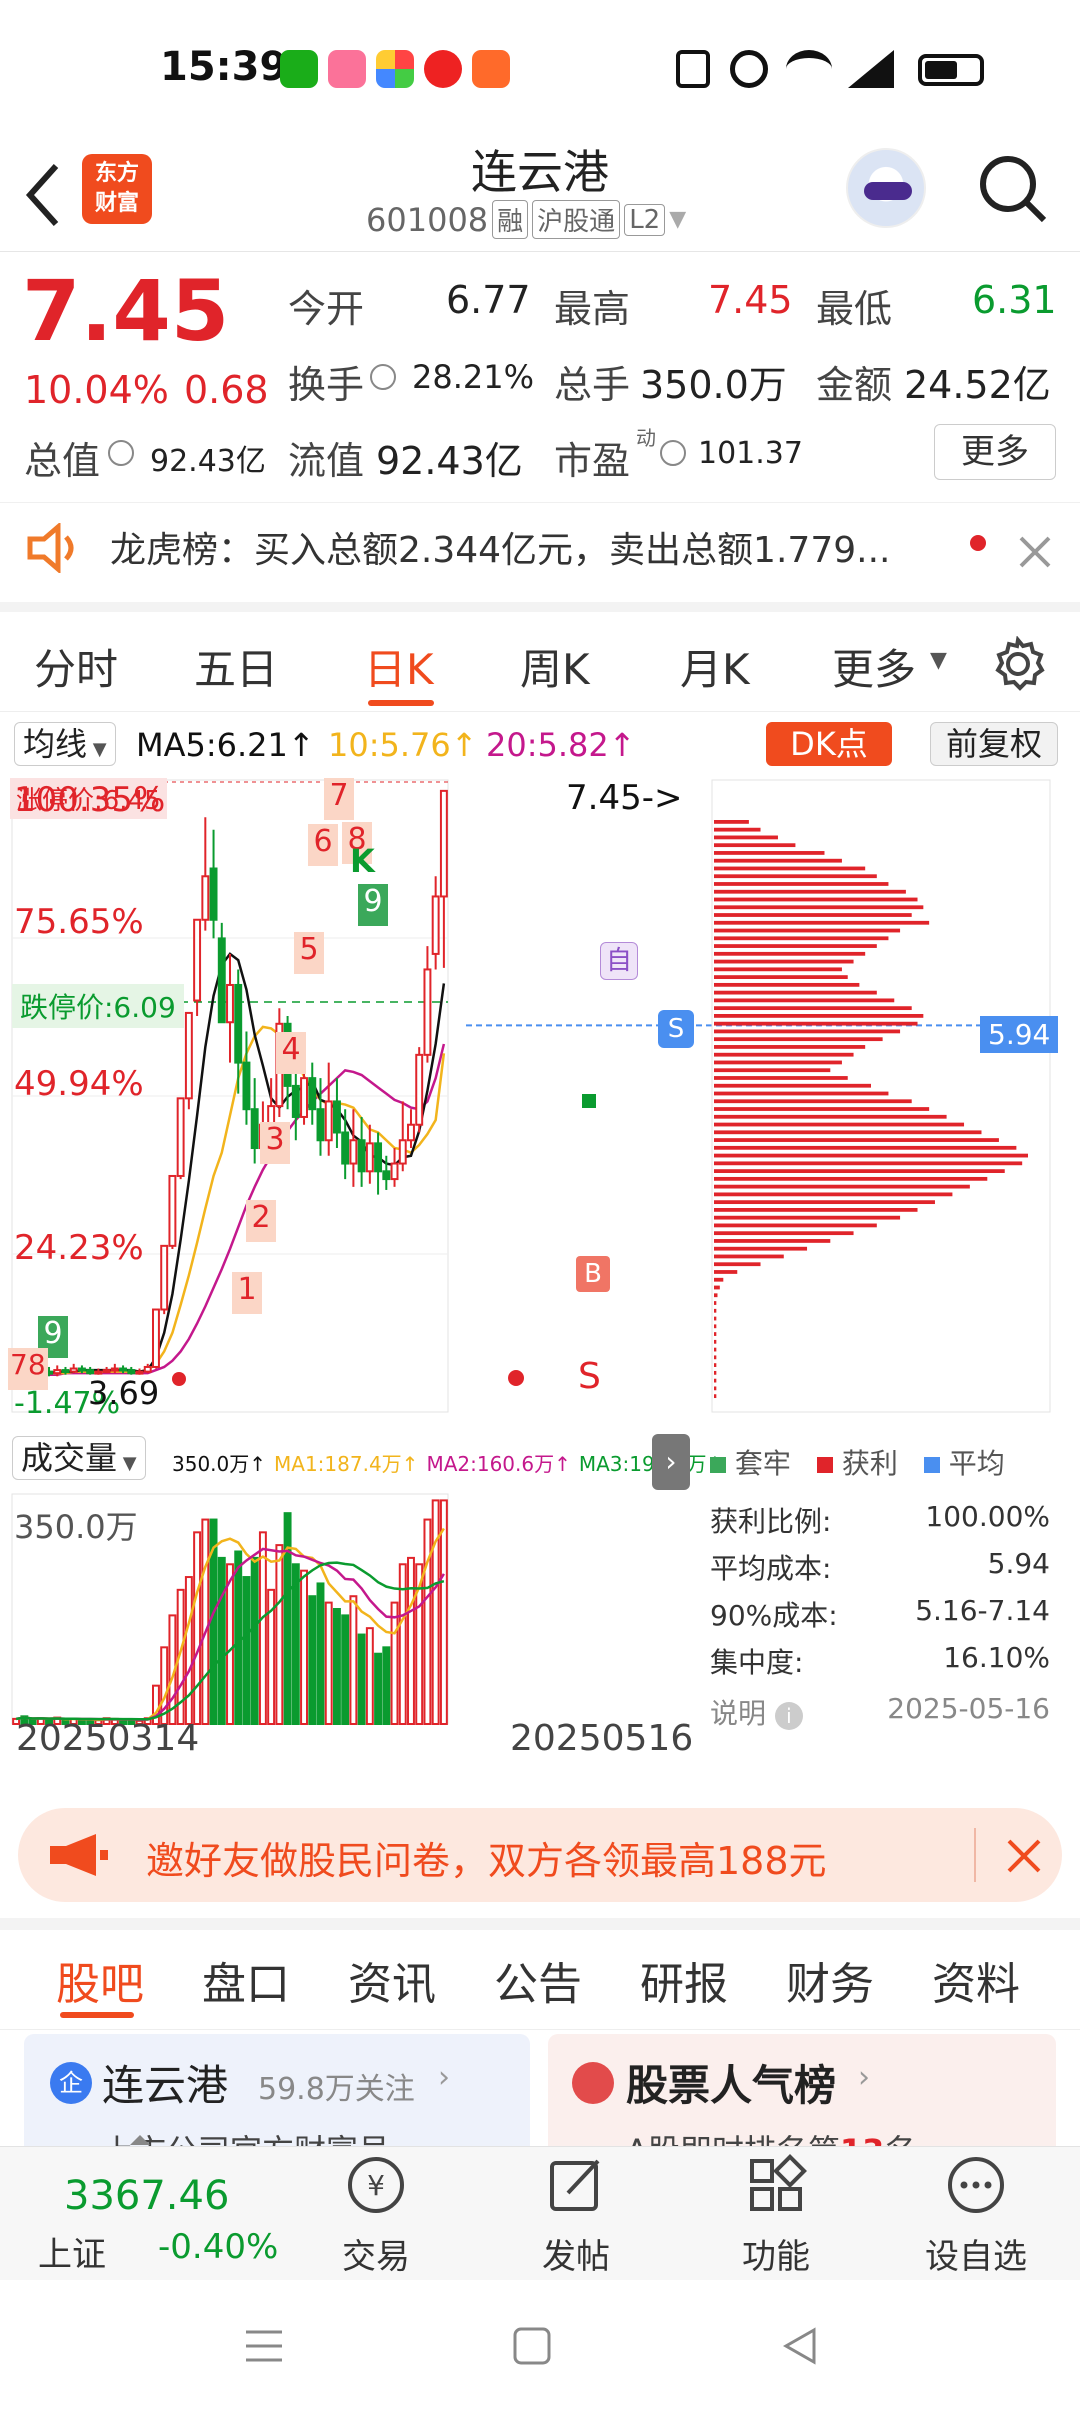 The height and width of the screenshot is (2412, 1080). I want to click on ma5-label: MA5:6.21↑, so click(225, 745).